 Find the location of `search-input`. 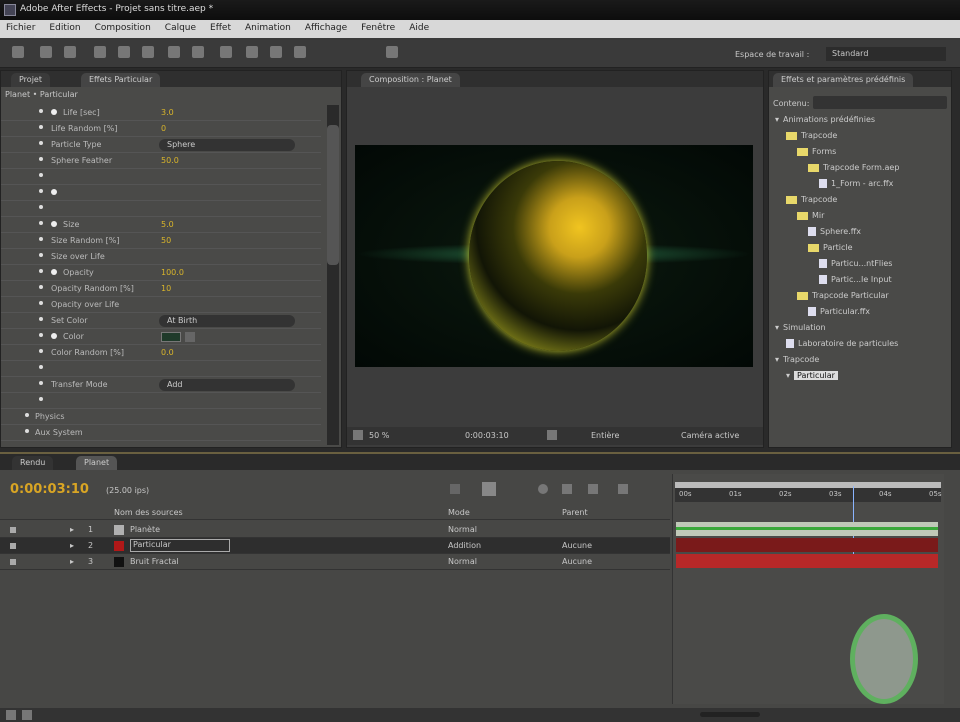

search-input is located at coordinates (880, 102).